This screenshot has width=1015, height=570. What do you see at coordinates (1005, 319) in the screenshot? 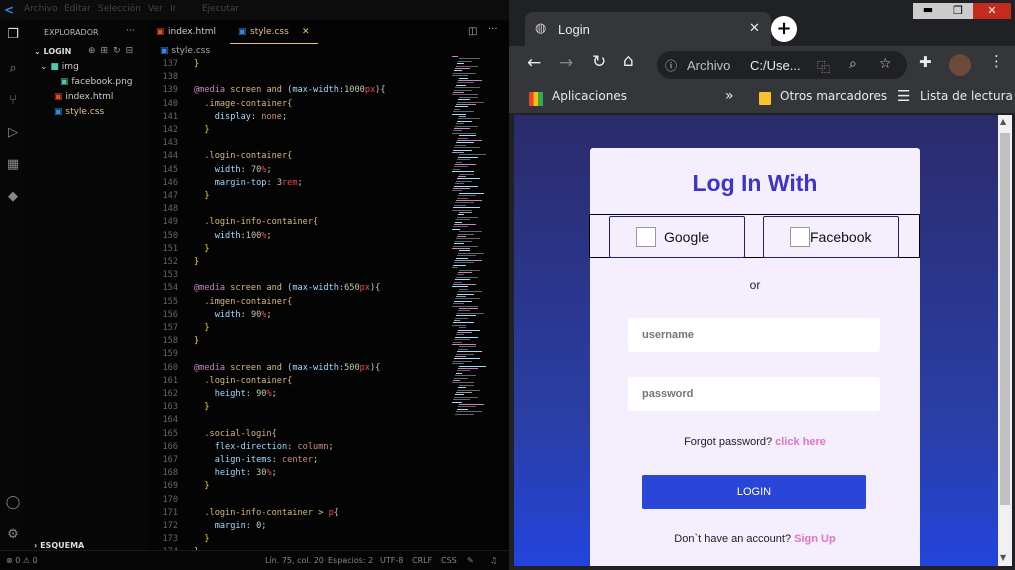
I see `scrollbar-thumb` at bounding box center [1005, 319].